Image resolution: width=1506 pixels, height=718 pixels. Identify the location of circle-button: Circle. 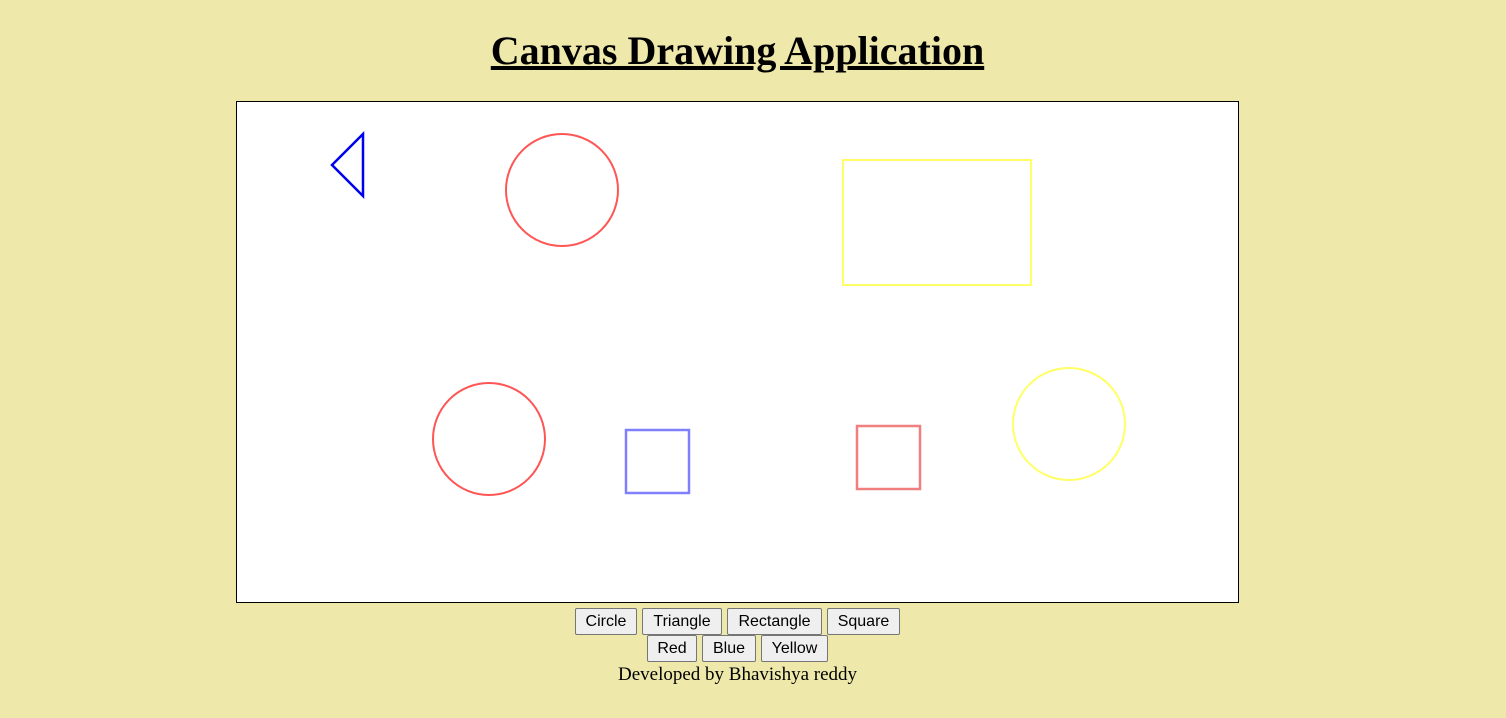
(606, 621).